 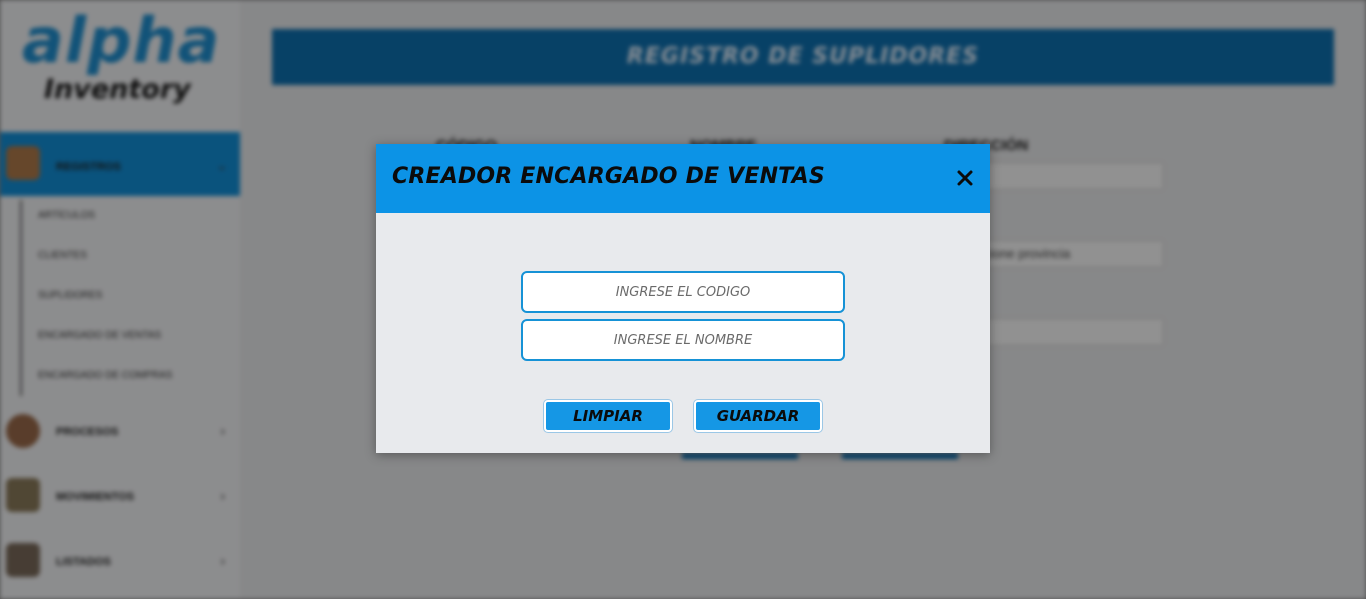 What do you see at coordinates (683, 292) in the screenshot?
I see `code-input` at bounding box center [683, 292].